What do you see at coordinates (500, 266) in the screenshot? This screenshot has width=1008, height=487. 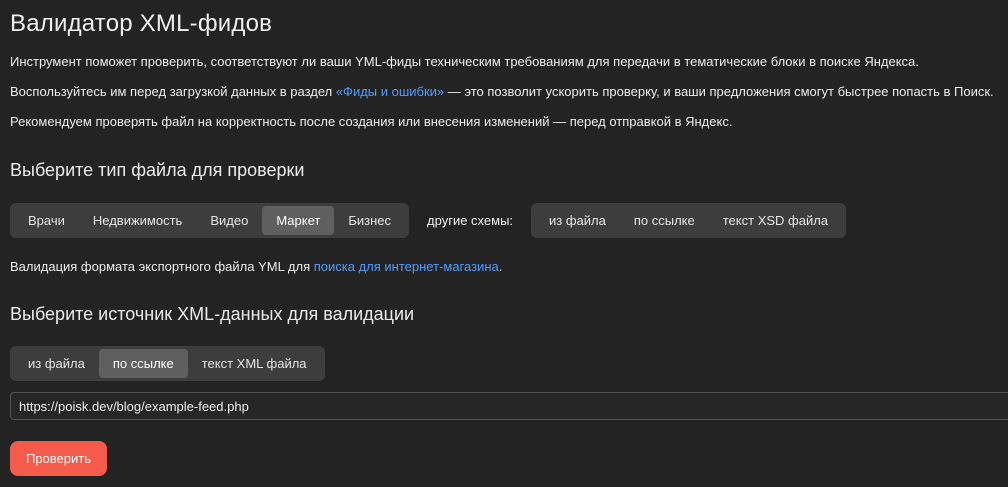 I see `format-hint-end: .` at bounding box center [500, 266].